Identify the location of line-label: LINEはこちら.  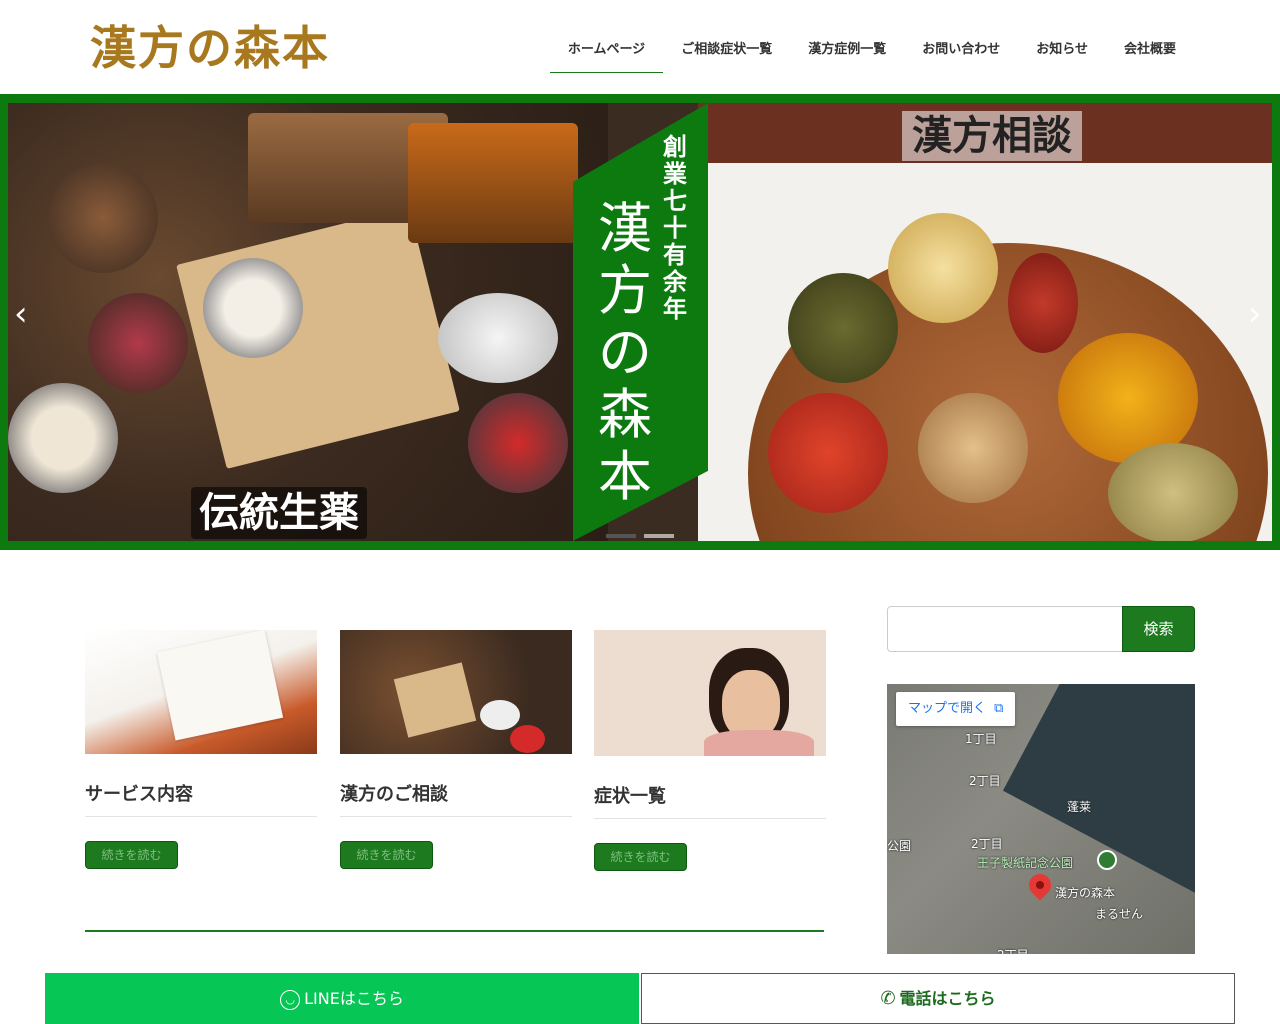
(354, 998).